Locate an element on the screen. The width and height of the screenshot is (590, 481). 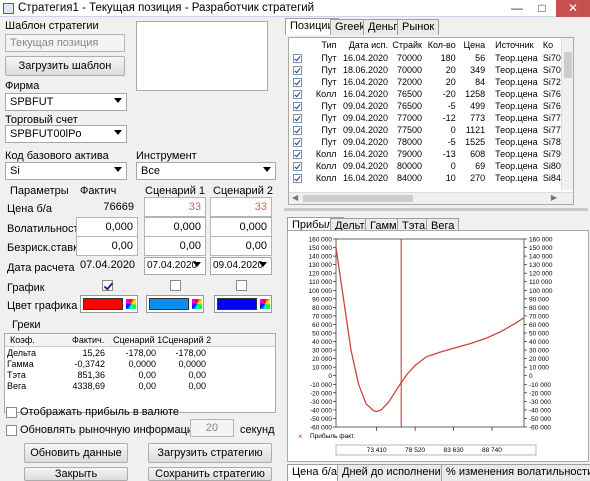
refresh-interval-input: 20 is located at coordinates (212, 428).